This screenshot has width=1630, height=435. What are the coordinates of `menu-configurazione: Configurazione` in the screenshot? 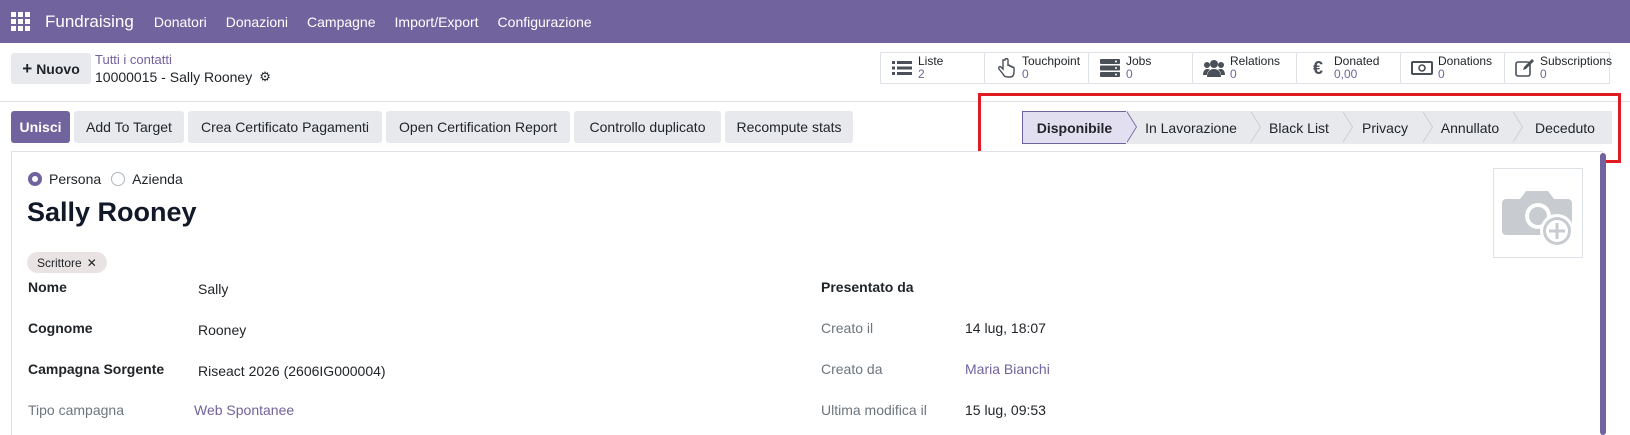 It's located at (545, 22).